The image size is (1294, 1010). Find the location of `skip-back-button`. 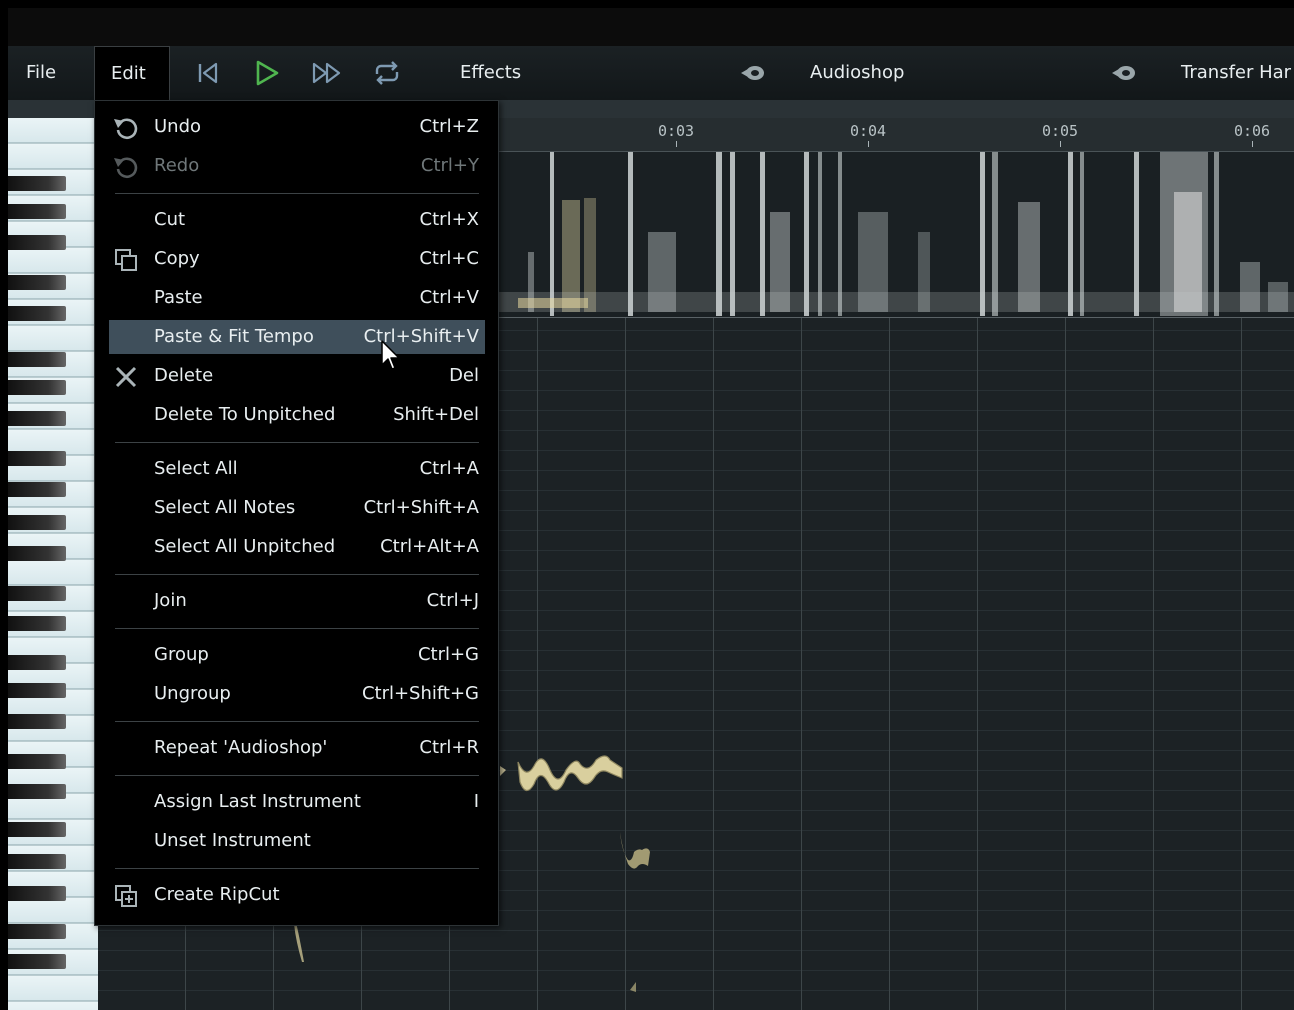

skip-back-button is located at coordinates (208, 73).